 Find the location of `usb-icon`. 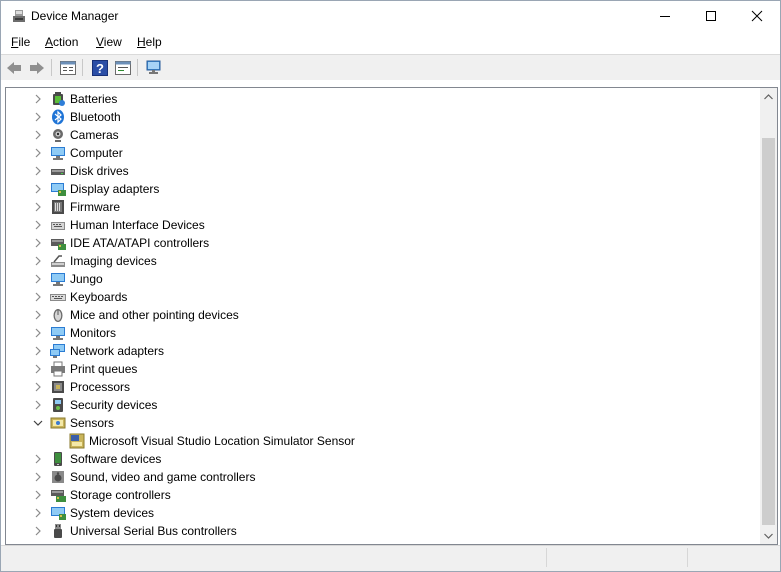

usb-icon is located at coordinates (58, 531).